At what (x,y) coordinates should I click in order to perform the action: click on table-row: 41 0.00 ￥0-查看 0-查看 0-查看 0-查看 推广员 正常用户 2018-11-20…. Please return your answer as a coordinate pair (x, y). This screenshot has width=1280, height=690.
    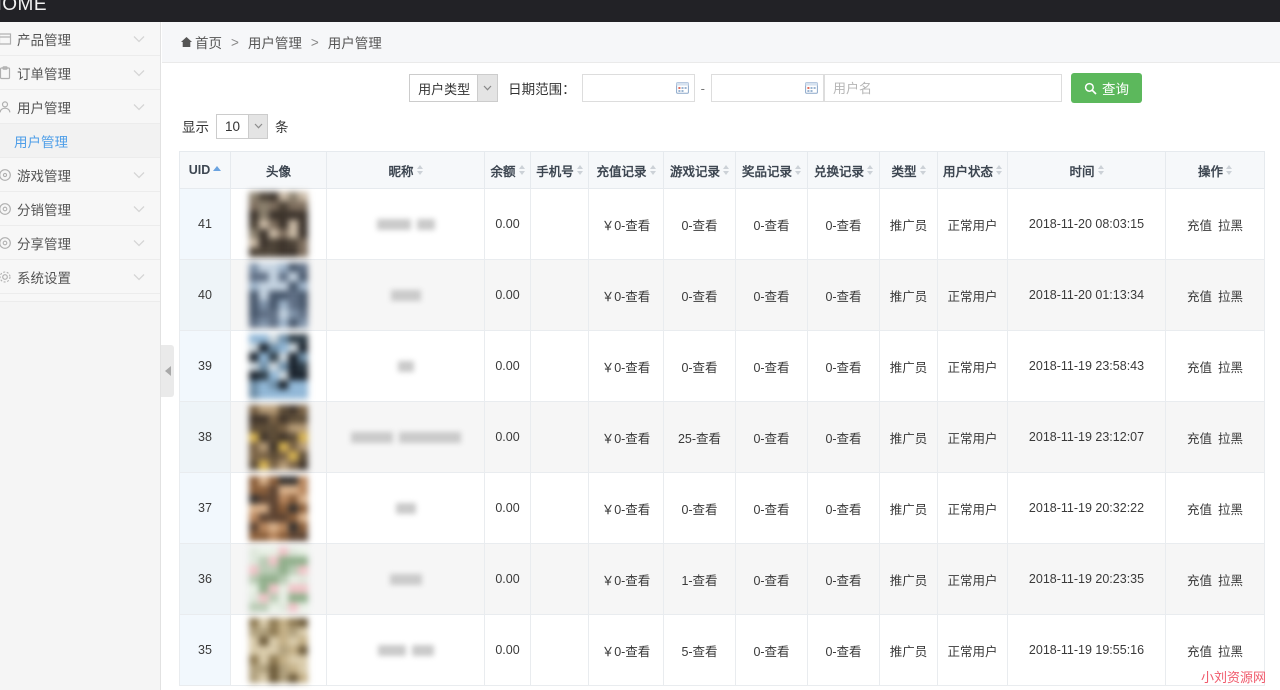
    Looking at the image, I should click on (722, 224).